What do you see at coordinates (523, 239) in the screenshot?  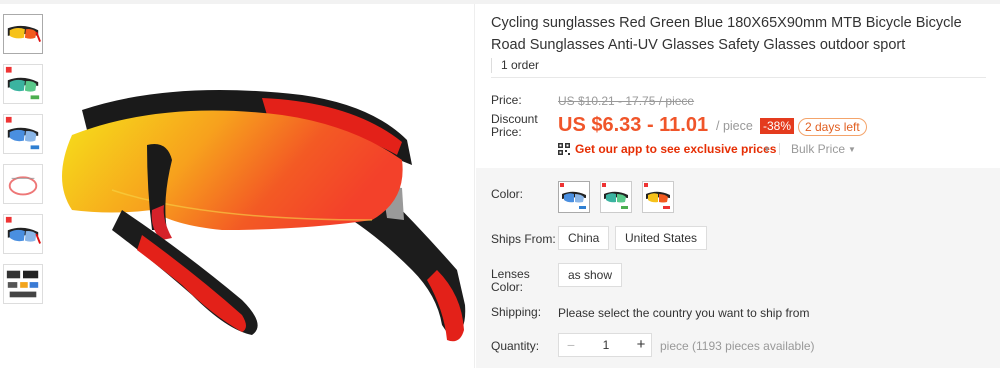 I see `ships-from-label: Ships From:` at bounding box center [523, 239].